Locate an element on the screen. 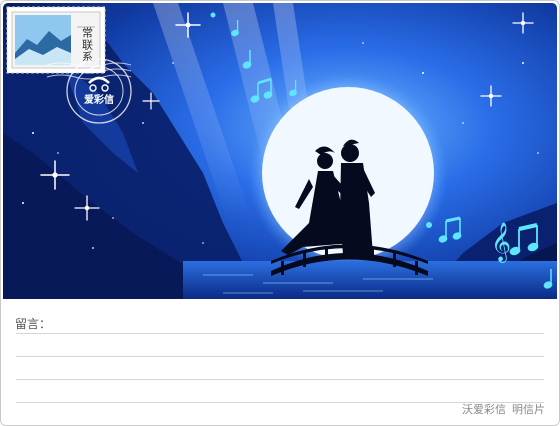 This screenshot has width=560, height=426. message-label: 留言： is located at coordinates (33, 324).